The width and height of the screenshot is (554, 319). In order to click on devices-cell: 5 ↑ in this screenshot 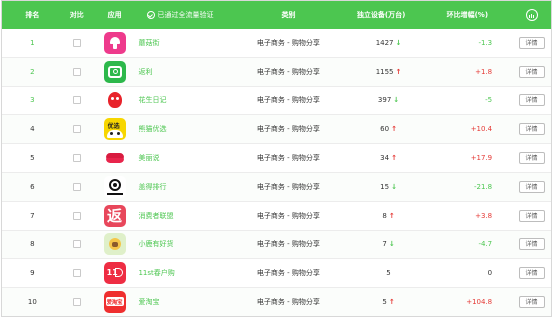, I will do `click(381, 302)`.